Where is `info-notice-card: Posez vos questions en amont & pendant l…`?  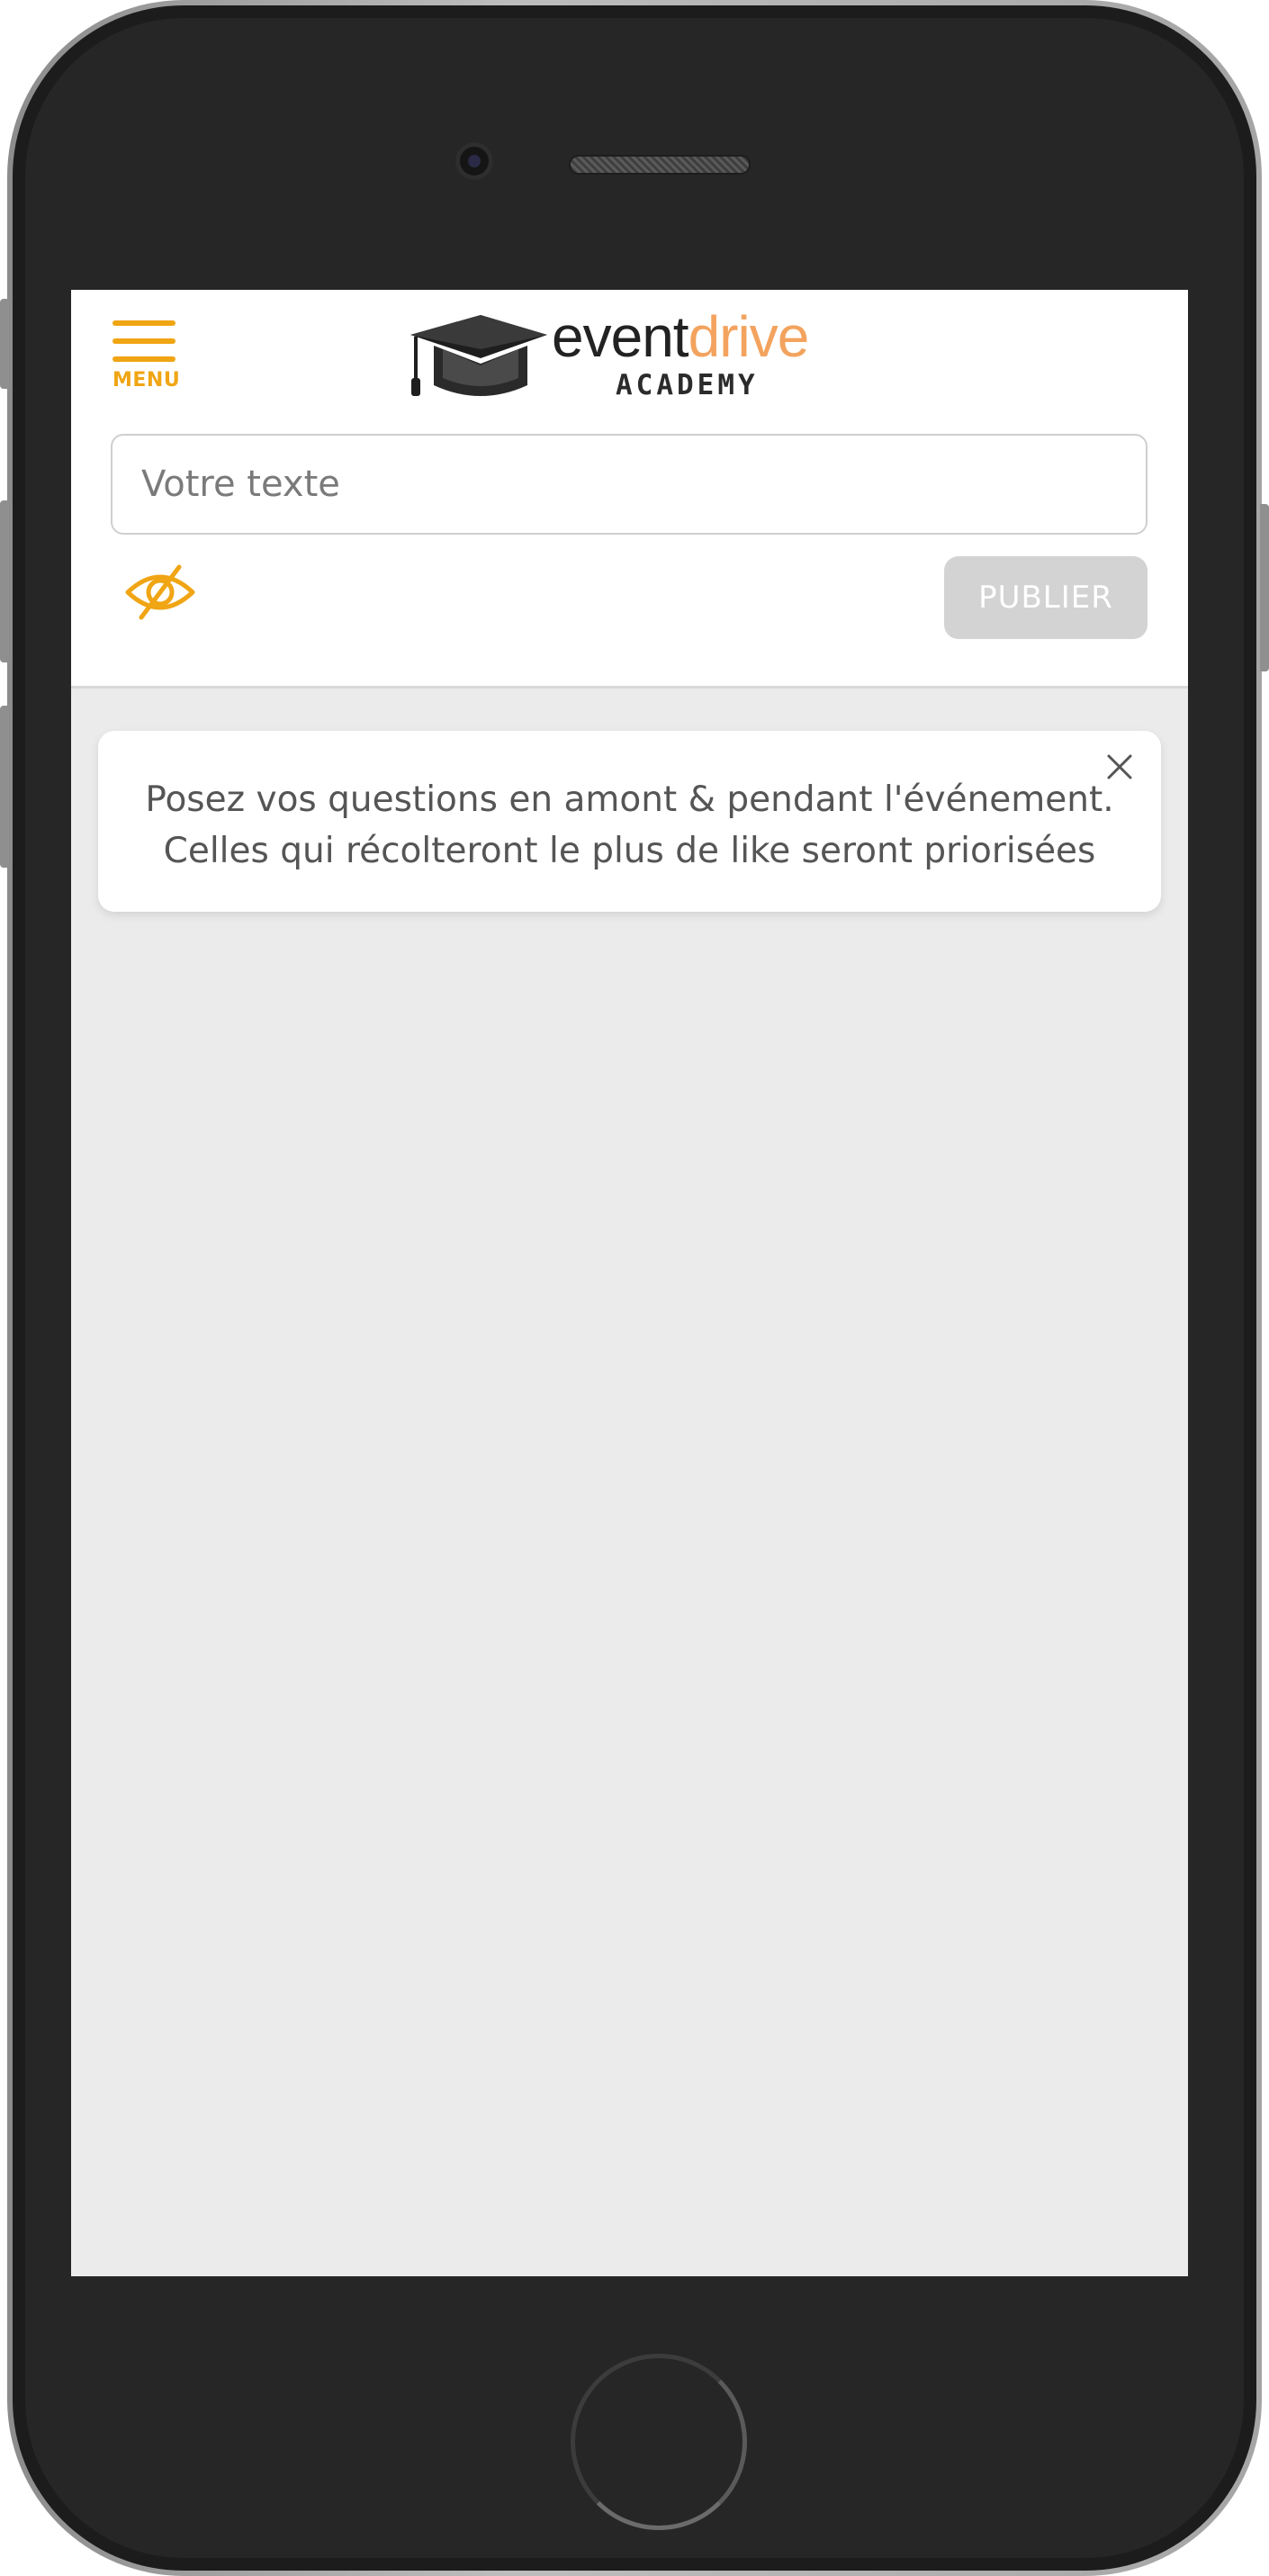 info-notice-card: Posez vos questions en amont & pendant l… is located at coordinates (629, 821).